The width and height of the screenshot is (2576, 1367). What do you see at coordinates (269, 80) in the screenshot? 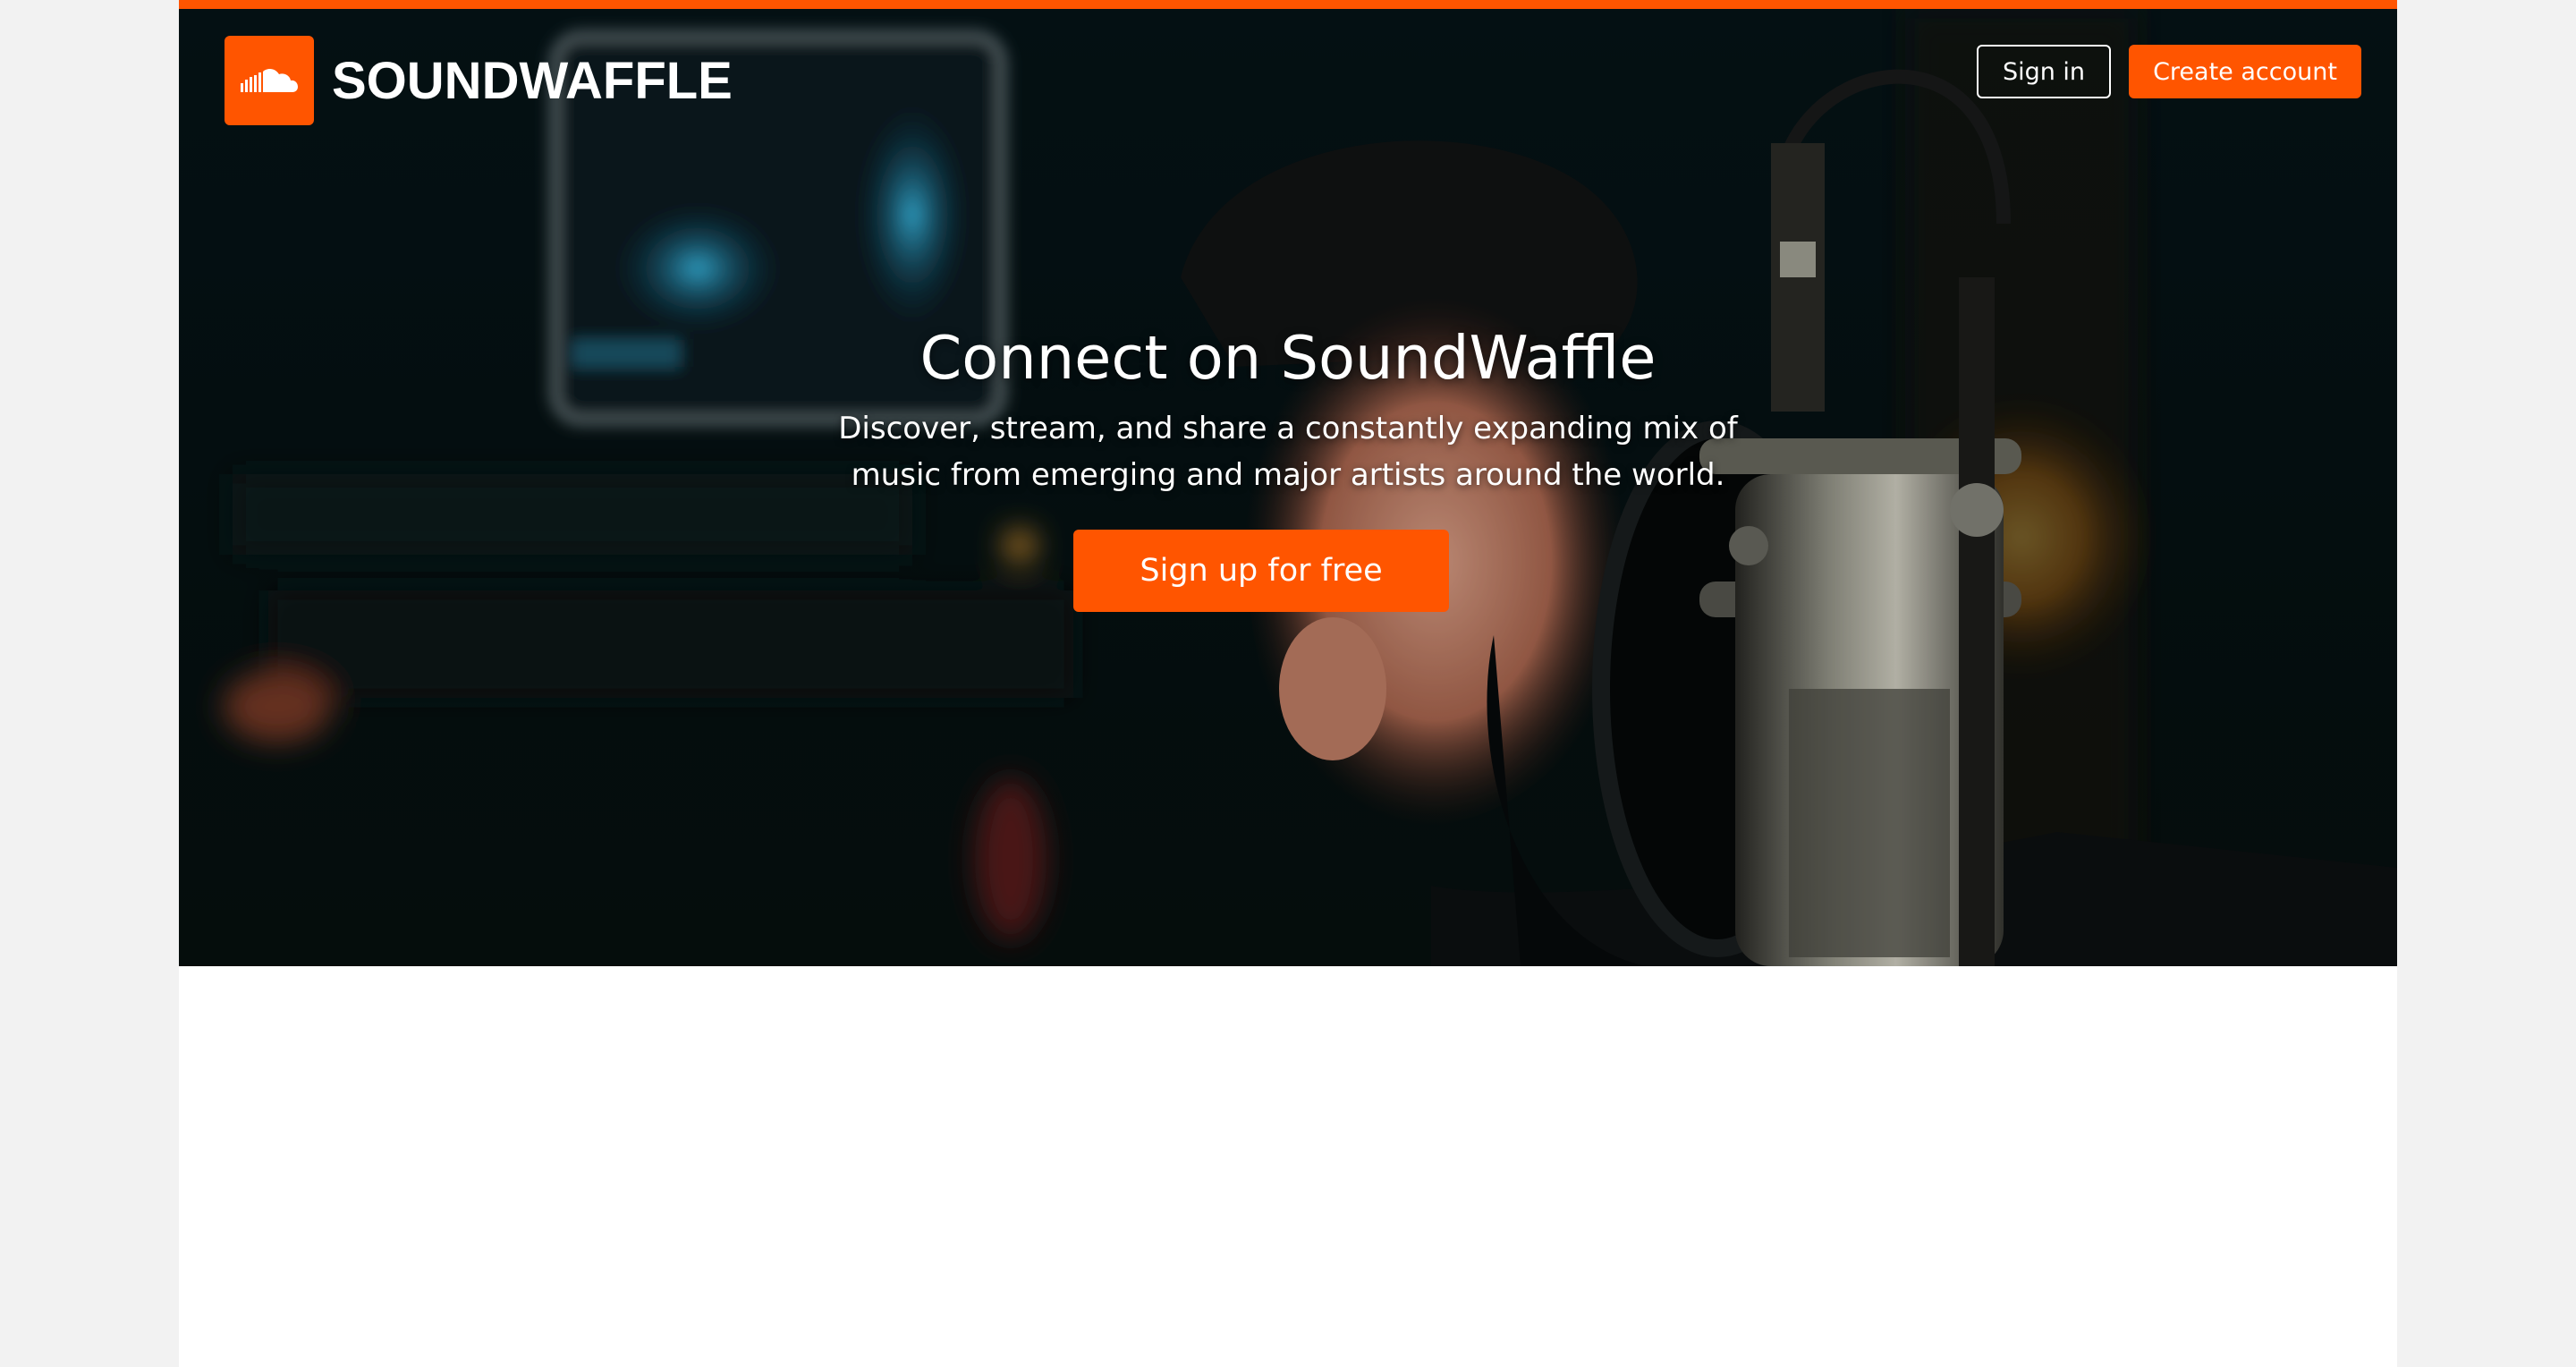
I see `cloud-icon` at bounding box center [269, 80].